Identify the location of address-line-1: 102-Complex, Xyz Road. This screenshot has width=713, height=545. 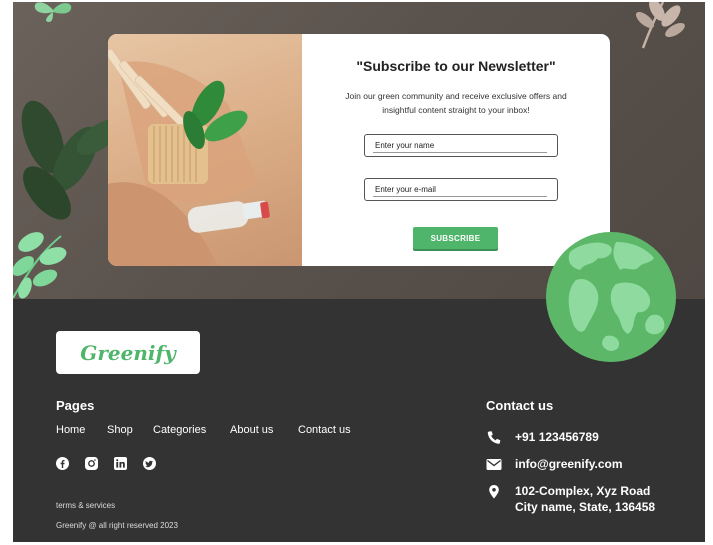
(583, 491).